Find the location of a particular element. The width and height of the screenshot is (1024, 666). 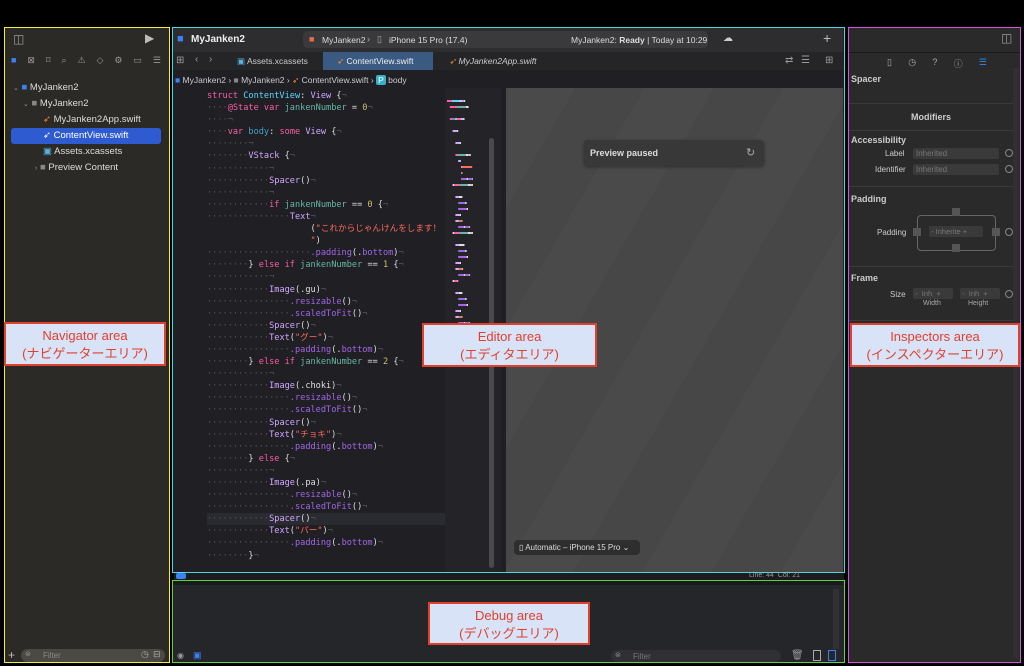

code-line: 10struct ContentView: View {¬ is located at coordinates (326, 96).